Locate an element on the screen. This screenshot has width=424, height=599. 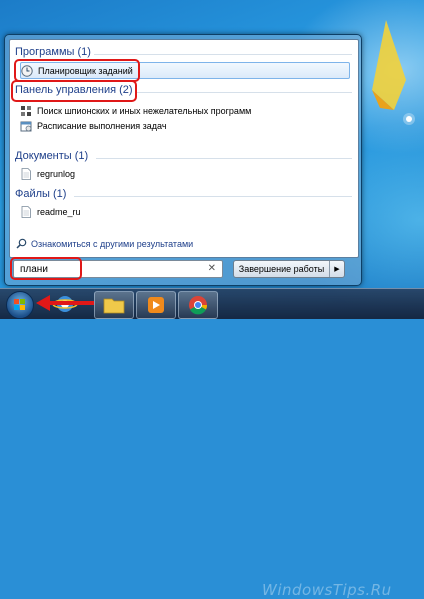
clear-search-icon: ✕ is located at coordinates (212, 268).